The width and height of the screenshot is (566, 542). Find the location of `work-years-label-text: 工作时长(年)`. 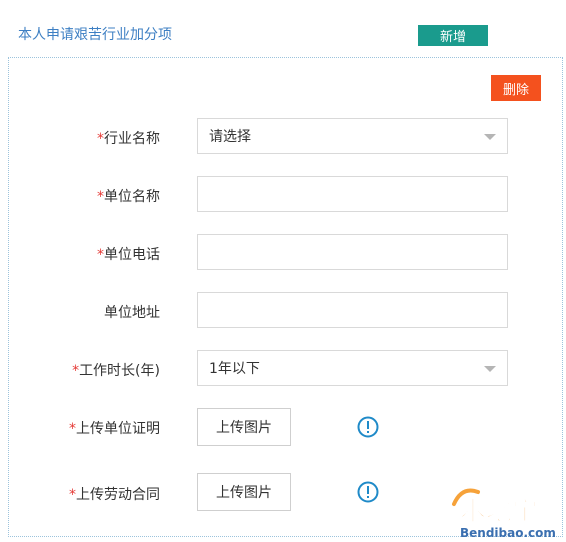

work-years-label-text: 工作时长(年) is located at coordinates (119, 371).